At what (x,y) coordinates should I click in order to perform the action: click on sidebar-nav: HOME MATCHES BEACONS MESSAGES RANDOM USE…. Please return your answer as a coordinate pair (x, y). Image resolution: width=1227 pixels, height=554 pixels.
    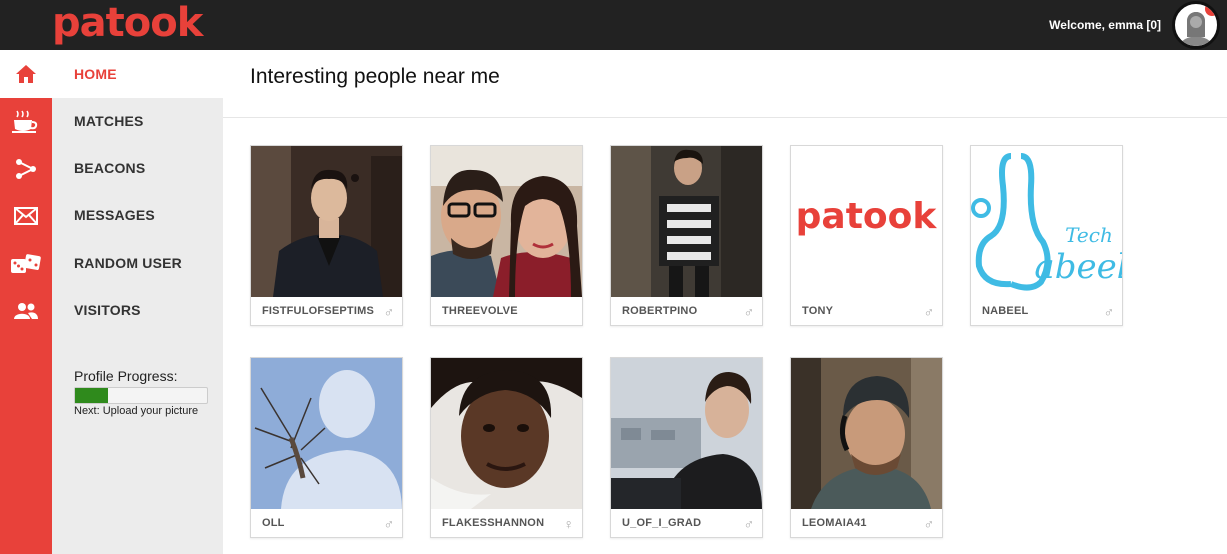
    Looking at the image, I should click on (137, 302).